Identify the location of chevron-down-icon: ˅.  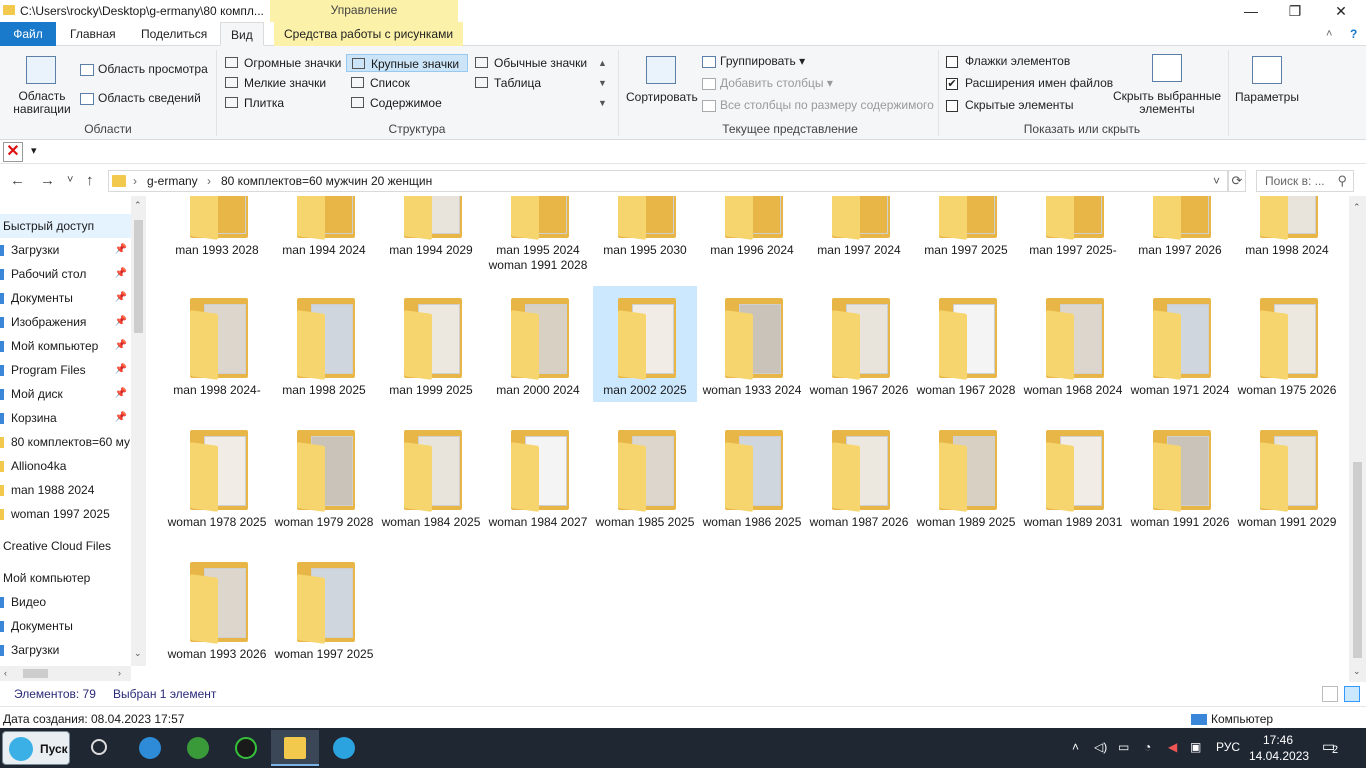
(1216, 181).